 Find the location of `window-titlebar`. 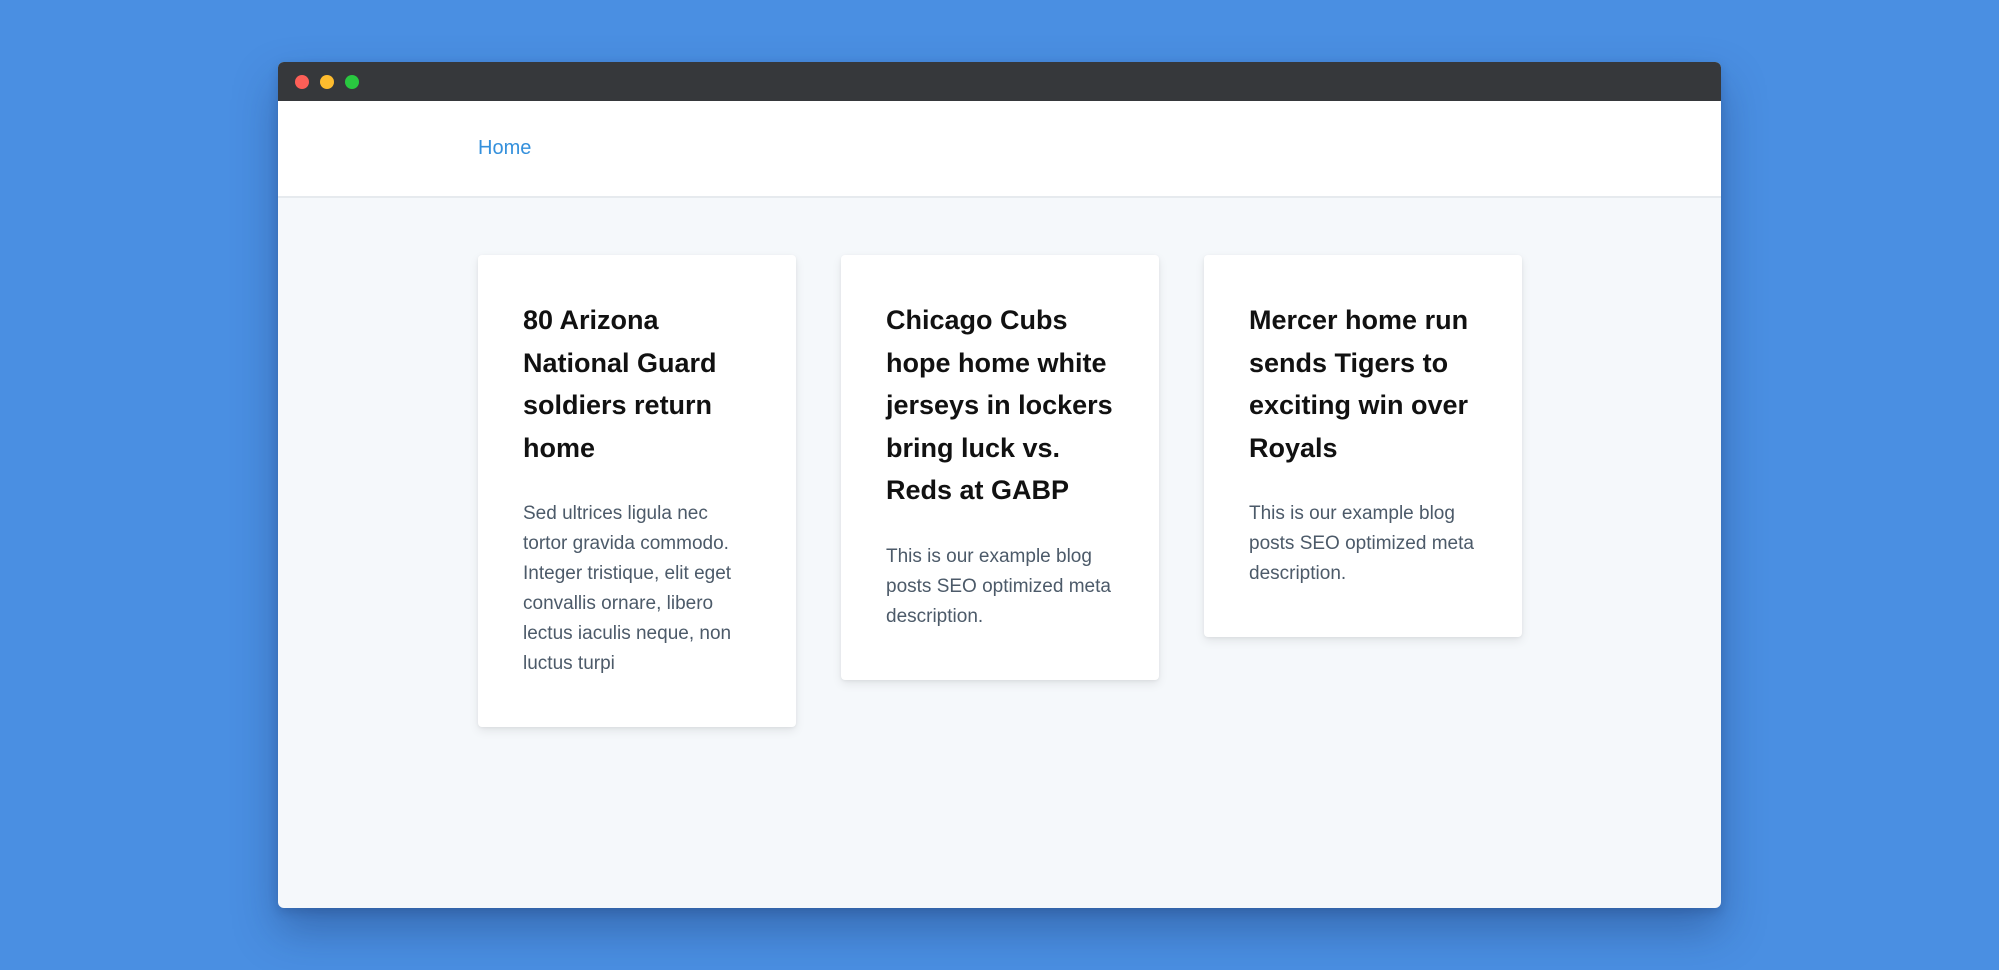

window-titlebar is located at coordinates (999, 81).